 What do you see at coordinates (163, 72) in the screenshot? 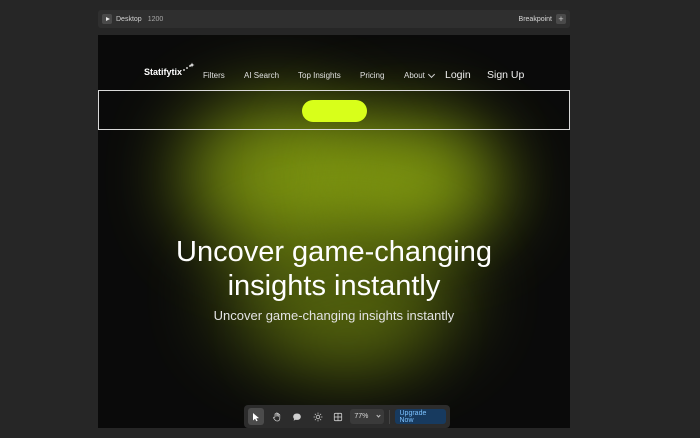
I see `site-logo: Statifytix` at bounding box center [163, 72].